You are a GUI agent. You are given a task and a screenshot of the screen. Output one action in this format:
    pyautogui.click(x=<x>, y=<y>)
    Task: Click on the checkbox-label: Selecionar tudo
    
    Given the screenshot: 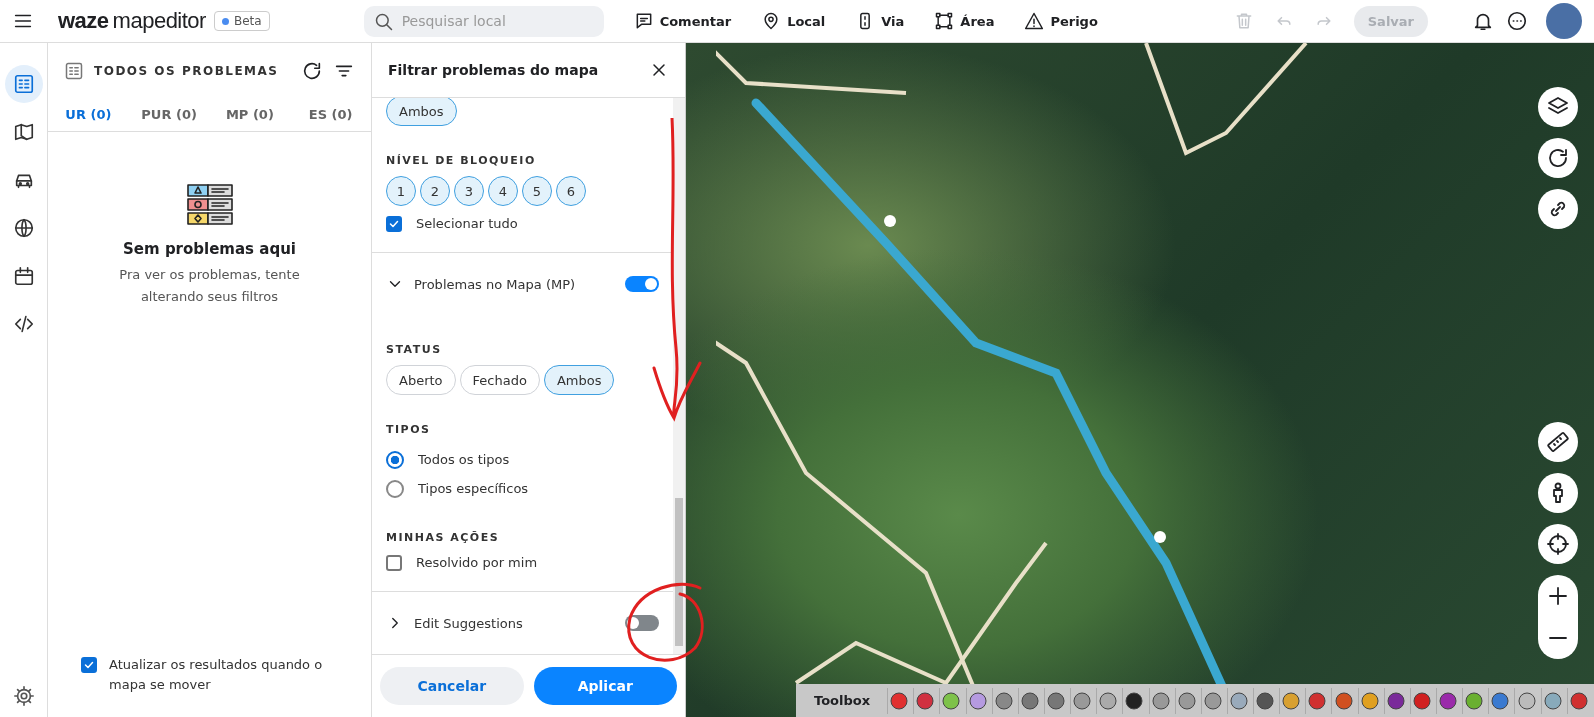 What is the action you would take?
    pyautogui.click(x=467, y=223)
    